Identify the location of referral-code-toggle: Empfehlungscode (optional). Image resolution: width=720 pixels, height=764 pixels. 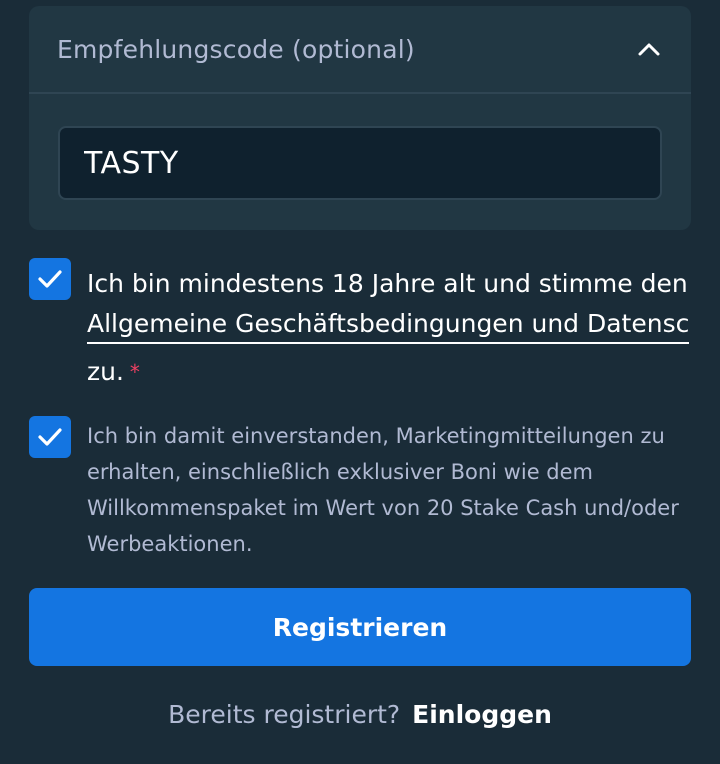
(360, 50).